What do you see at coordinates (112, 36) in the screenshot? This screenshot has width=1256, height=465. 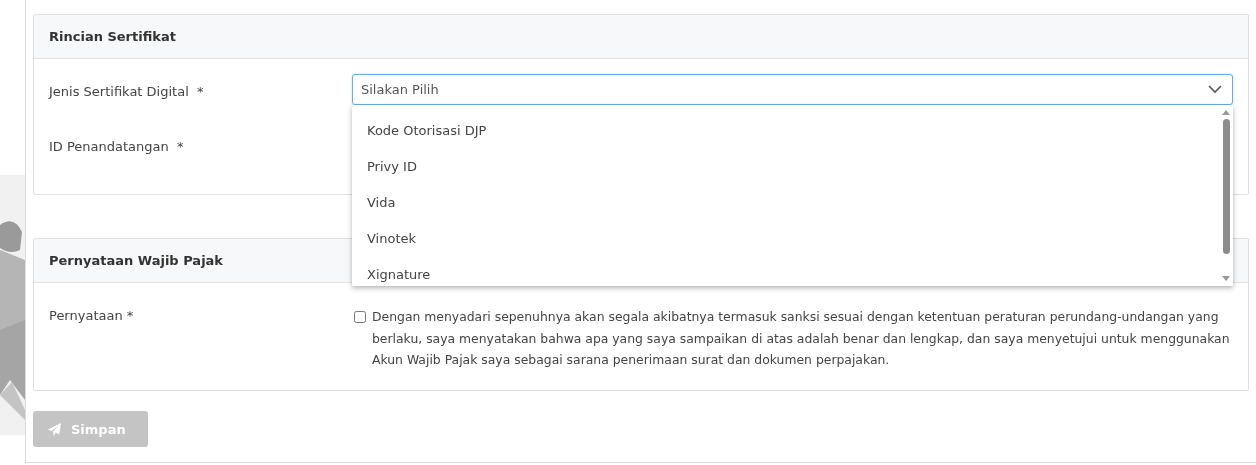 I see `section-title: Rincian Sertifikat` at bounding box center [112, 36].